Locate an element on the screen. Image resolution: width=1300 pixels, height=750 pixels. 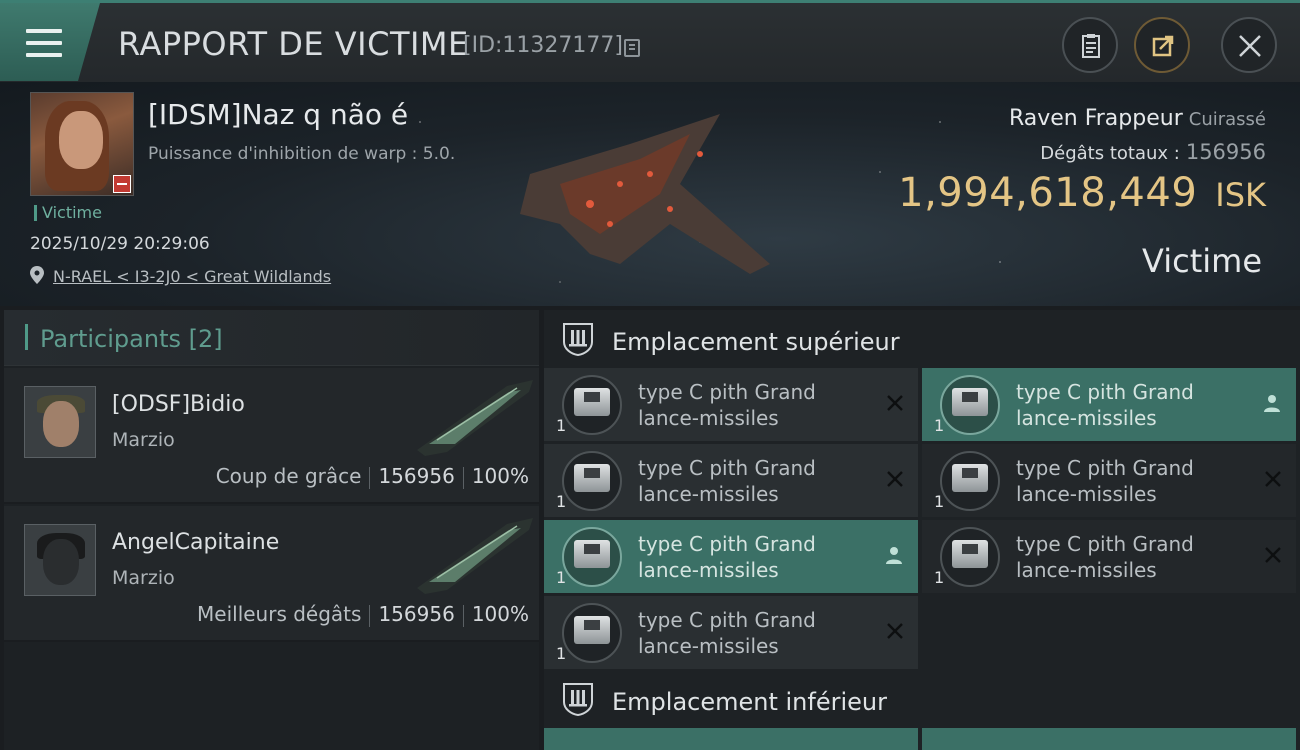
participant-name: [ODSF]Bidio is located at coordinates (178, 404).